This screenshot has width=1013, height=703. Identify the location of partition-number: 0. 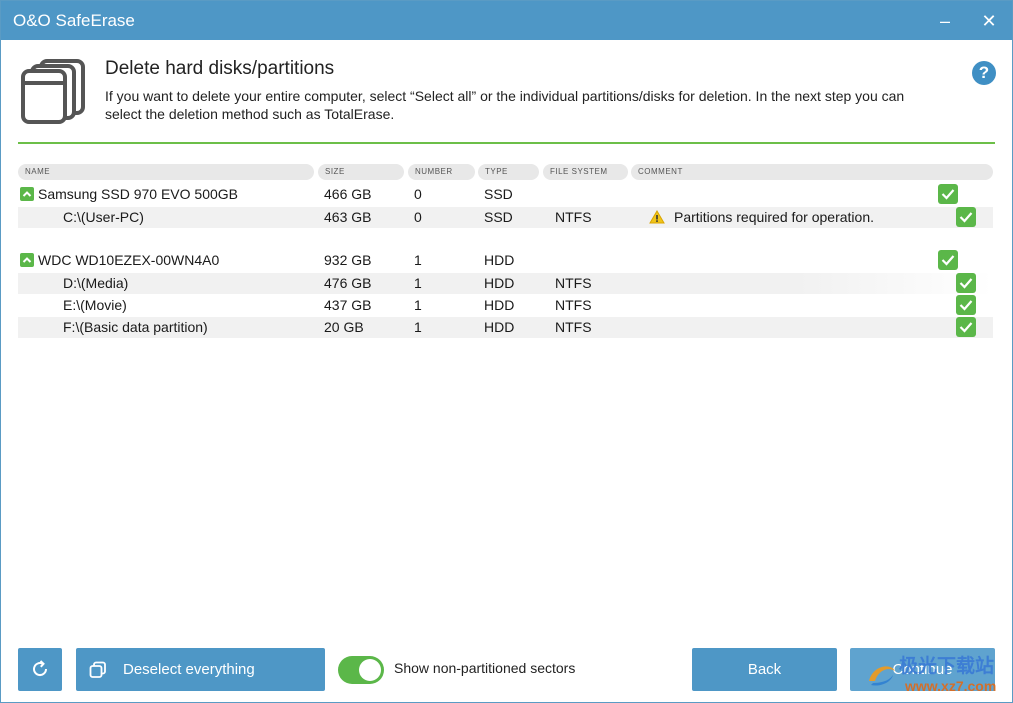
(418, 217).